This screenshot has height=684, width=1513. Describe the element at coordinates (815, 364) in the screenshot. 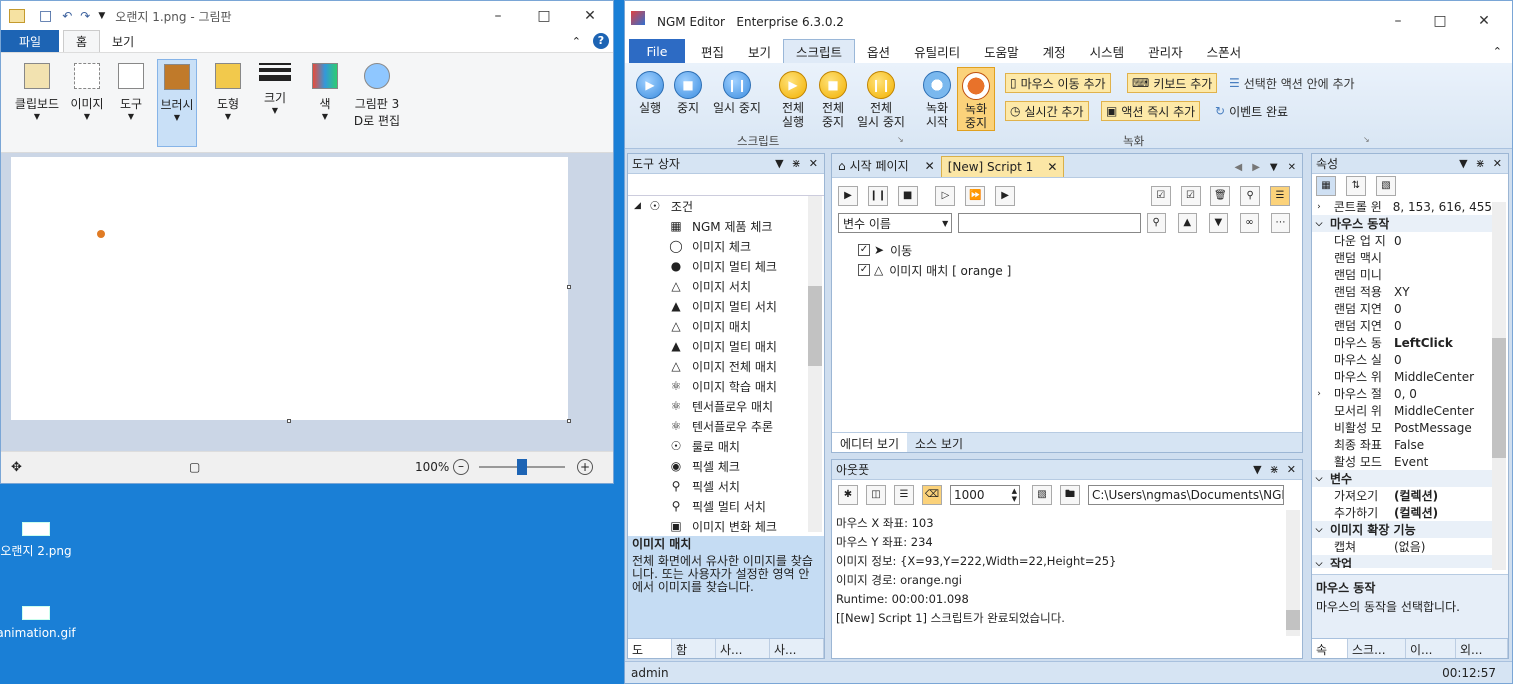

I see `toolbox-scrollbar` at that location.